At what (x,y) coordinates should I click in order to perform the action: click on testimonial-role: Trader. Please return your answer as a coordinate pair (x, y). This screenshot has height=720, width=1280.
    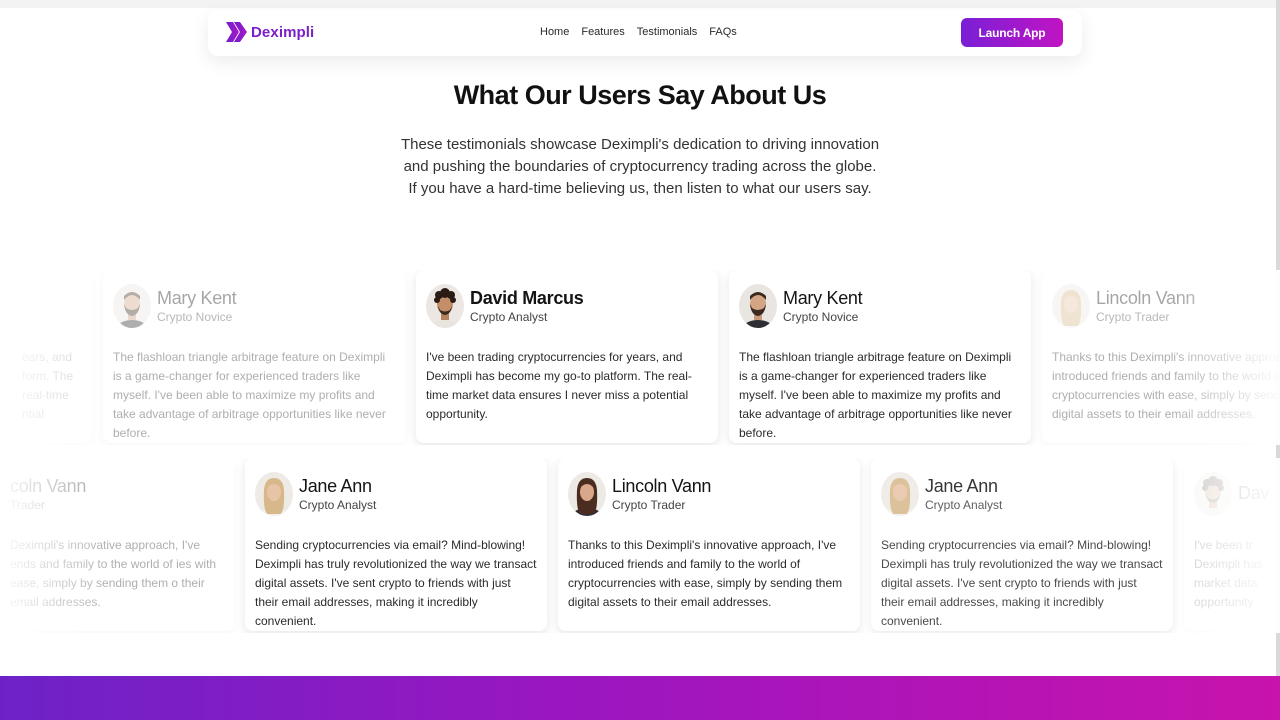
    Looking at the image, I should click on (27, 505).